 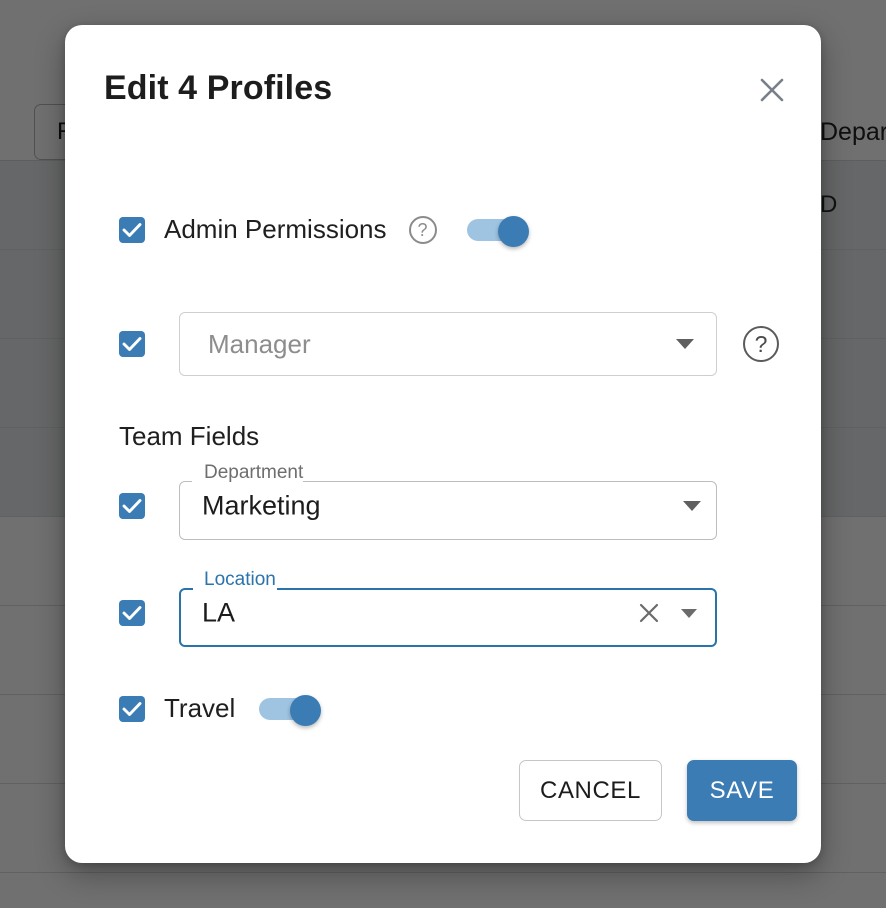 I want to click on checkbox-department, so click(x=132, y=506).